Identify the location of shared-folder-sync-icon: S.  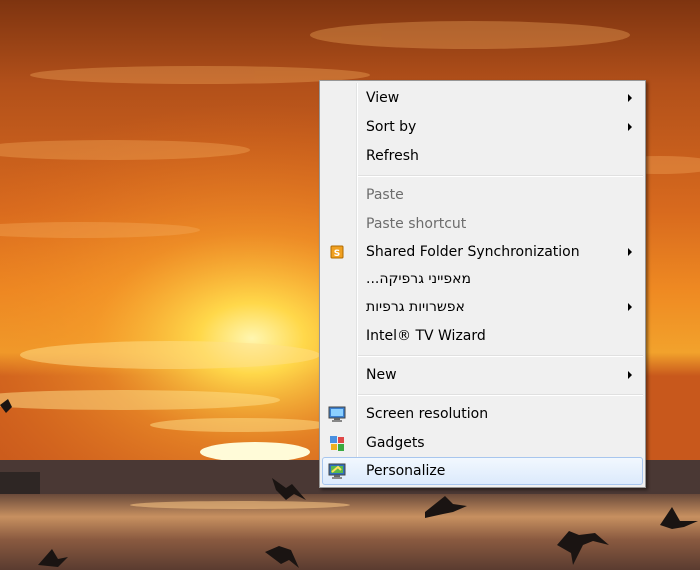
(337, 252).